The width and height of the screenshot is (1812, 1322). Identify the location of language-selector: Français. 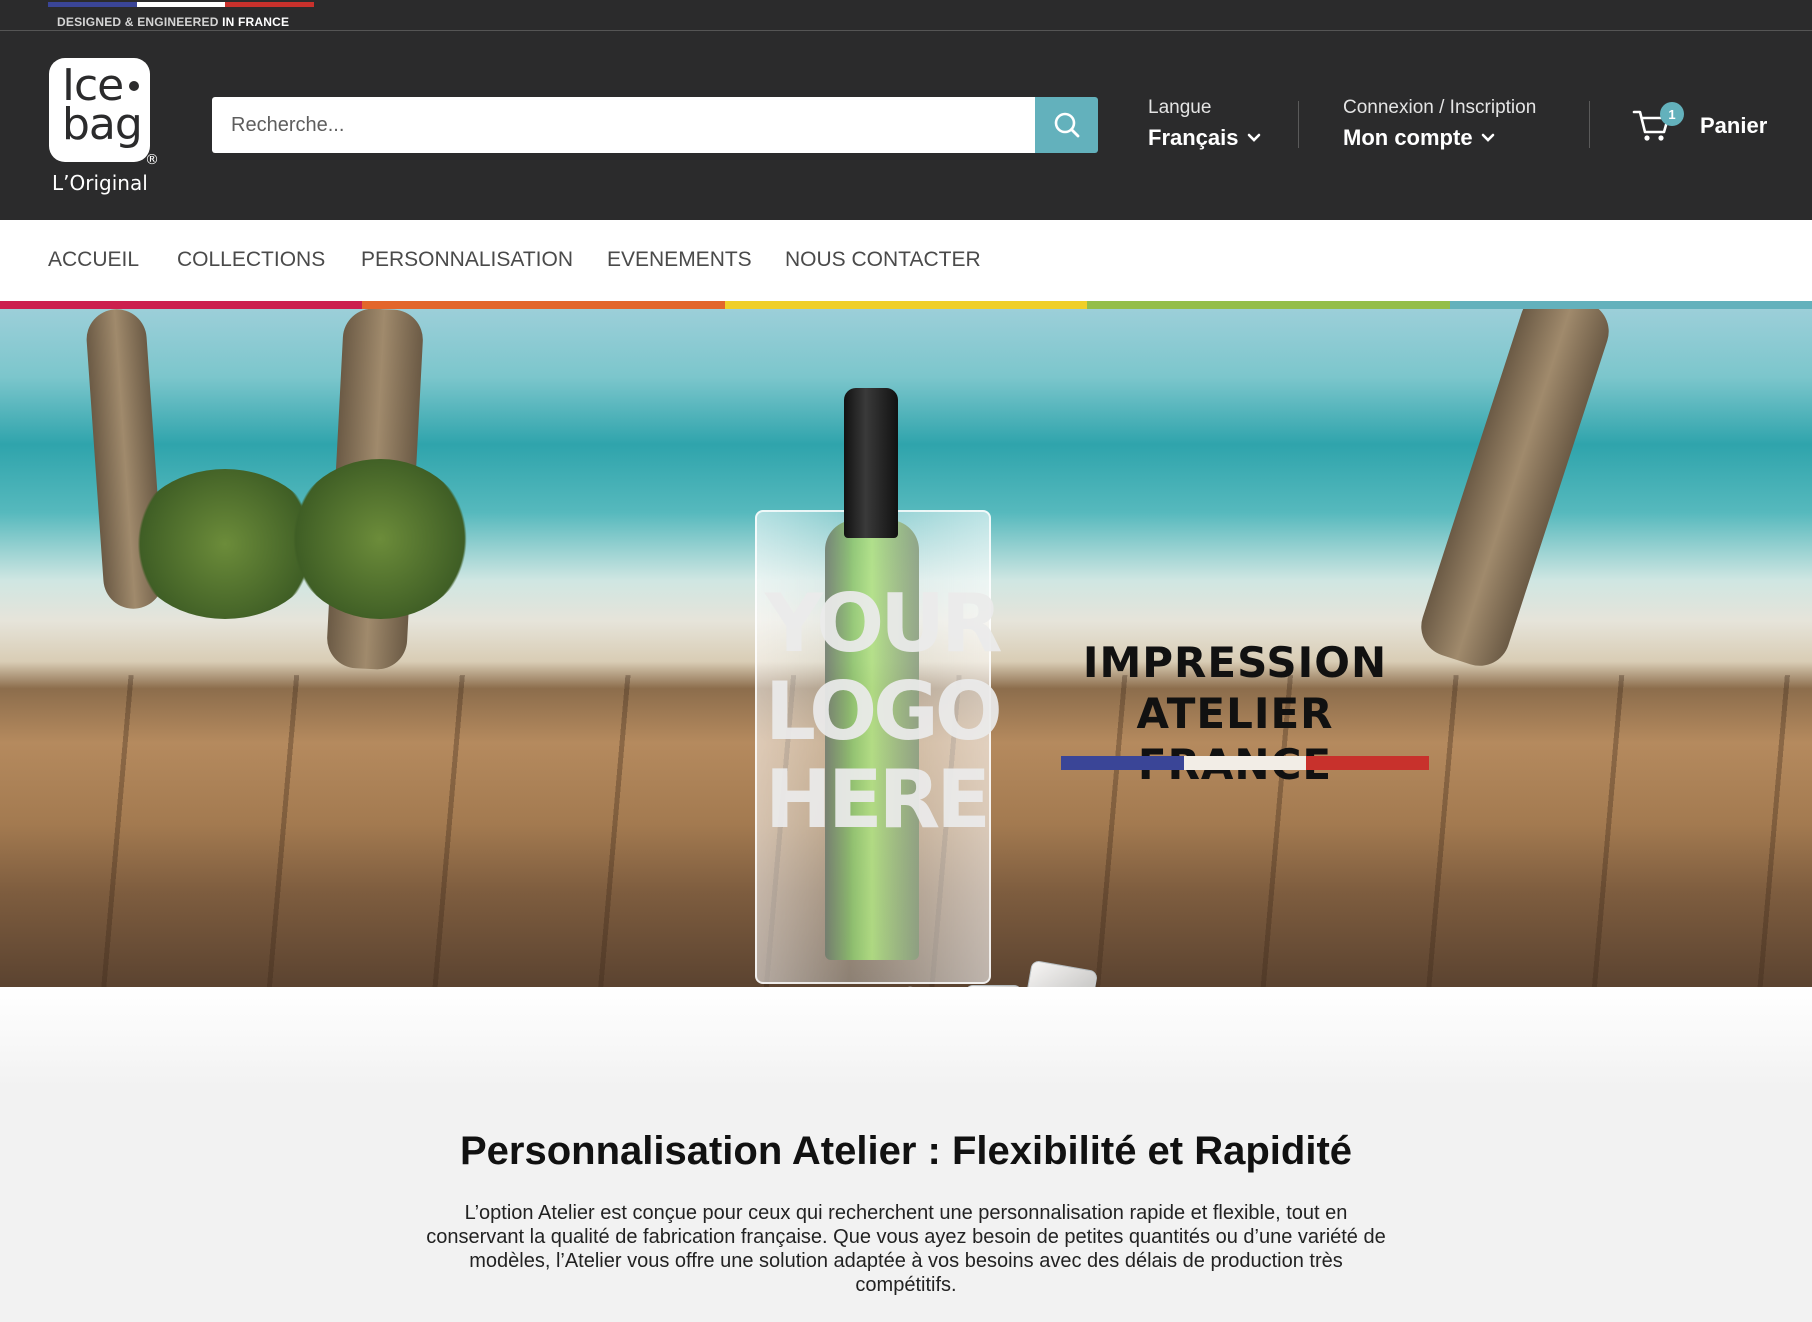
(1204, 138).